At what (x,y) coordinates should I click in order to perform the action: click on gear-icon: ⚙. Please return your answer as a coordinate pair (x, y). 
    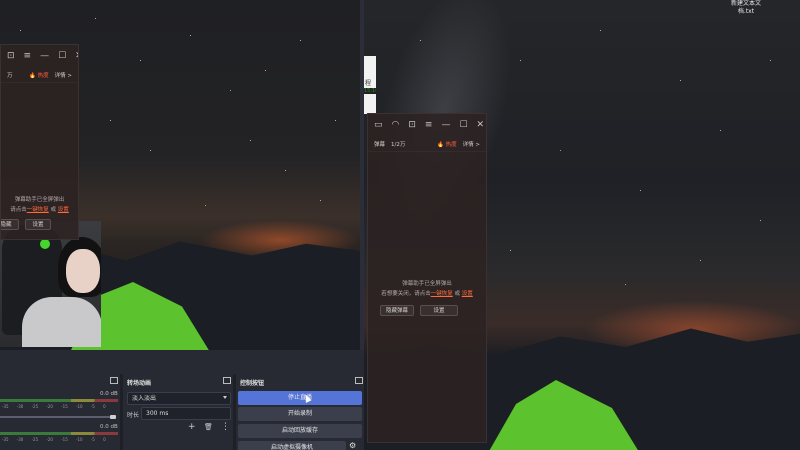
    Looking at the image, I should click on (352, 445).